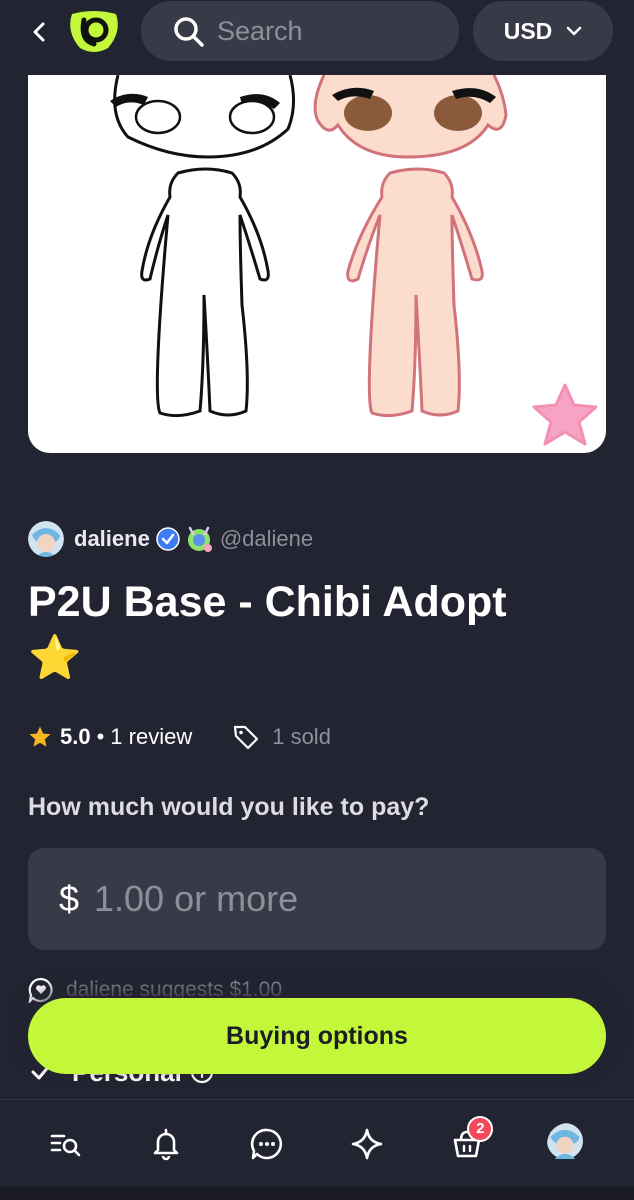 This screenshot has height=1200, width=634. I want to click on product-stats: 5.0 • 1 review 1 sold, so click(179, 737).